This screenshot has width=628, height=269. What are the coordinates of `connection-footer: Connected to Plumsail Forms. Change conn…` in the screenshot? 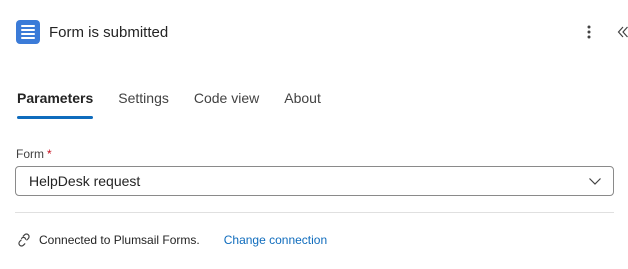 It's located at (172, 240).